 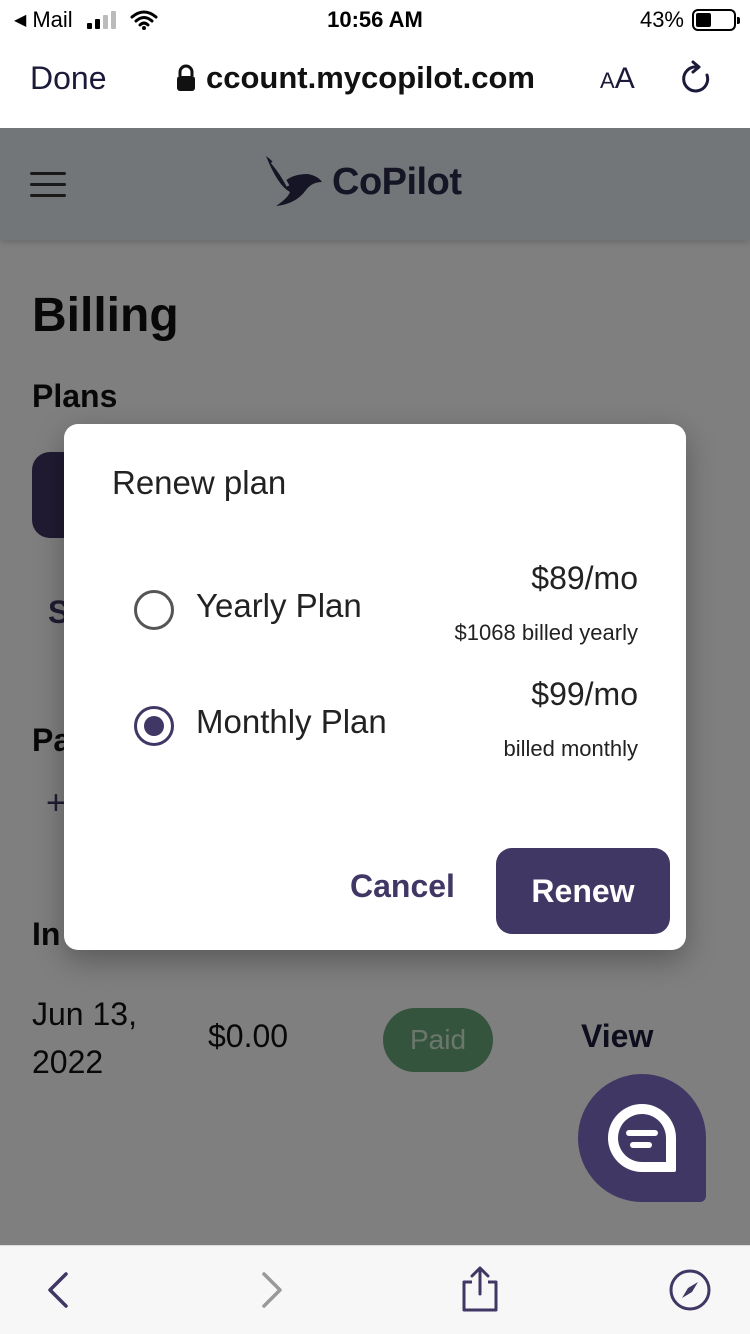 What do you see at coordinates (291, 721) in the screenshot?
I see `monthly-plan-label: Monthly Plan` at bounding box center [291, 721].